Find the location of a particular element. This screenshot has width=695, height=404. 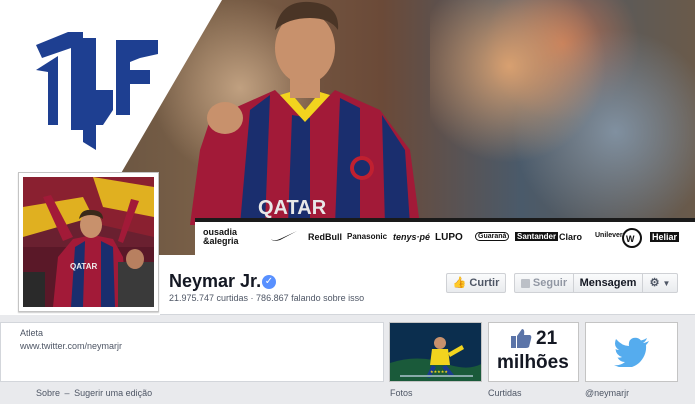

message-button-label: Mensagem is located at coordinates (608, 283).